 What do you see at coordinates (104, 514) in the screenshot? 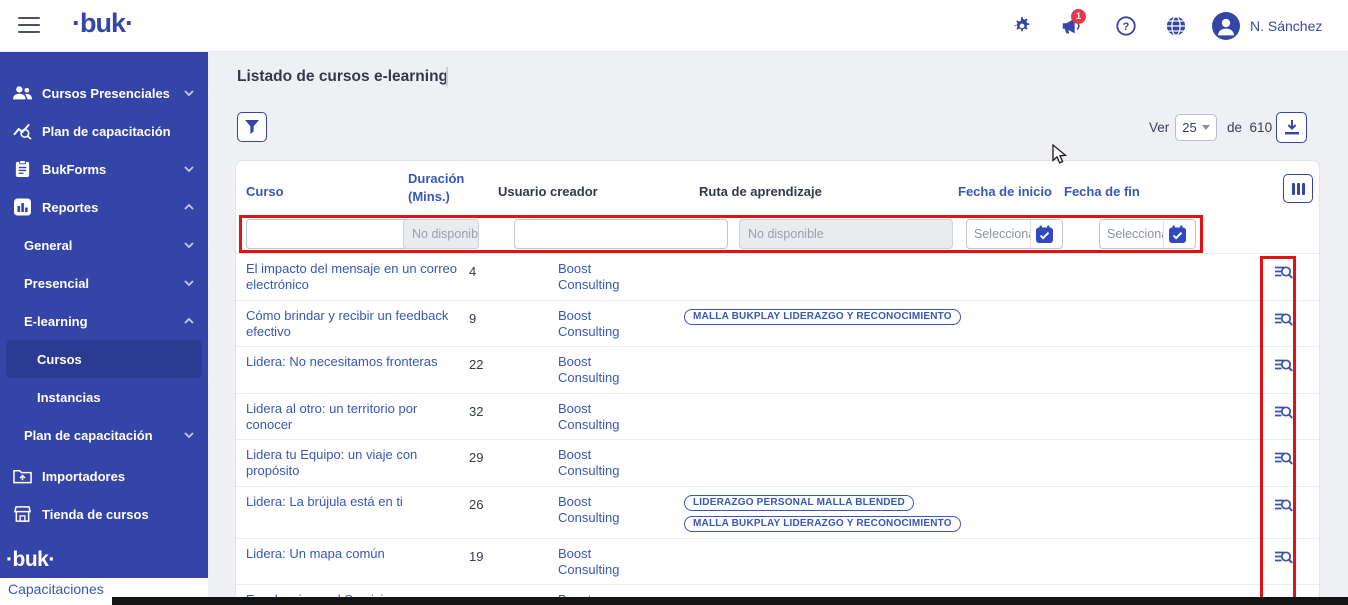
I see `sidebar-item-tienda-de-cursos: Tienda de cursos` at bounding box center [104, 514].